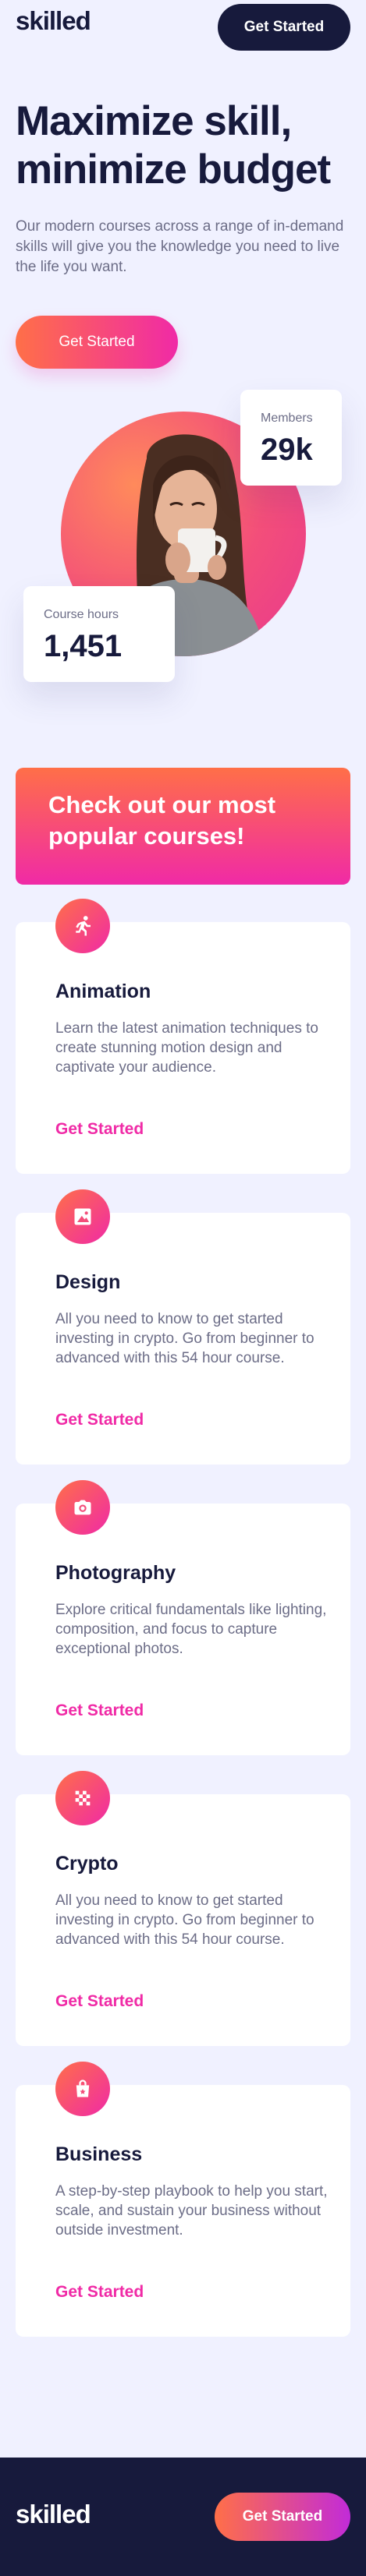  I want to click on course-hours-value: 1,451, so click(83, 646).